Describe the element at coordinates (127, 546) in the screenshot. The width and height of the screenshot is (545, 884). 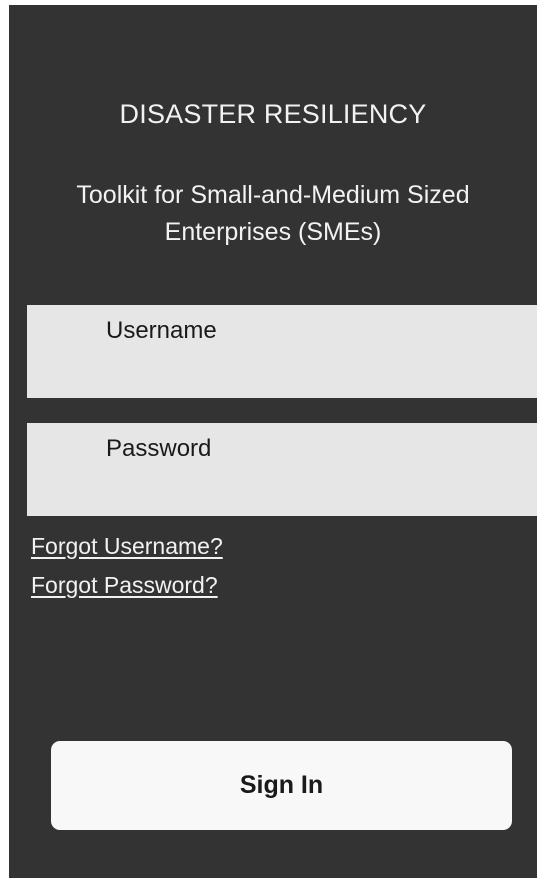
I see `forgot-username-link: Forgot Username?` at that location.